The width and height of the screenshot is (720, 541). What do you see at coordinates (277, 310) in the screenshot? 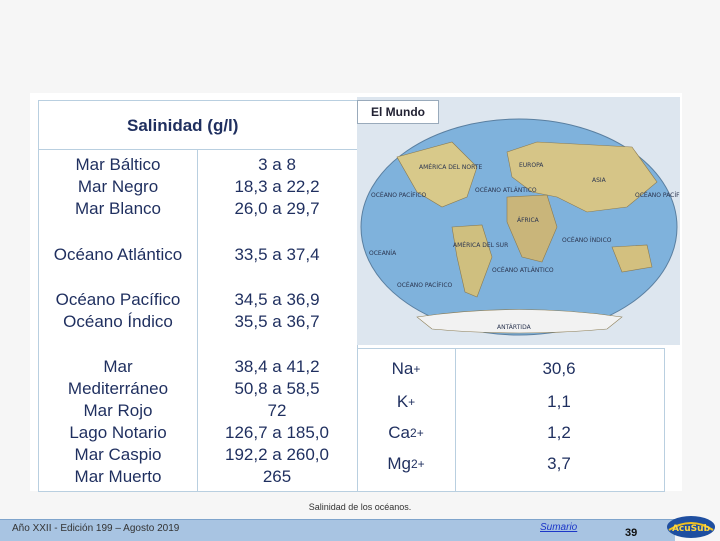
I see `salinity-values-3: 34,5 a 36,9 35,5 a 36,7` at bounding box center [277, 310].